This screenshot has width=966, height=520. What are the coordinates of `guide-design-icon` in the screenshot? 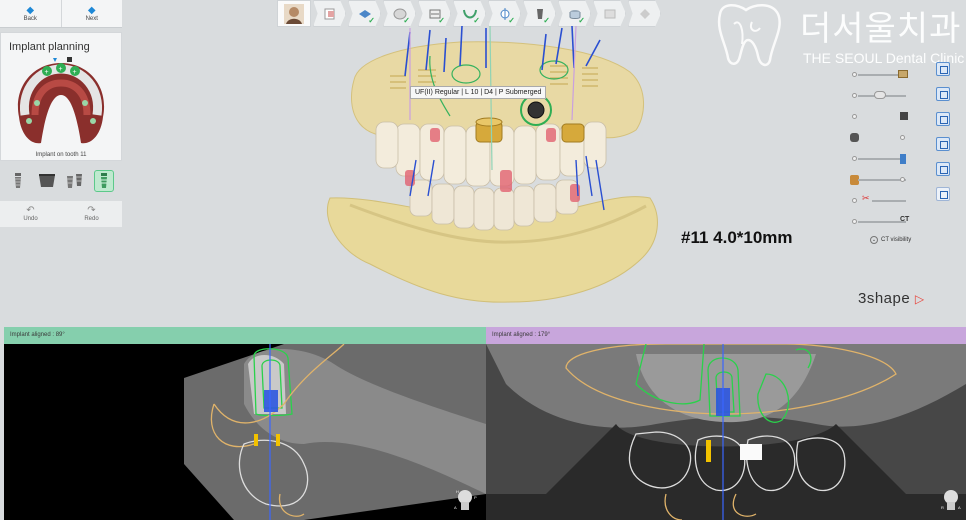 It's located at (609, 13).